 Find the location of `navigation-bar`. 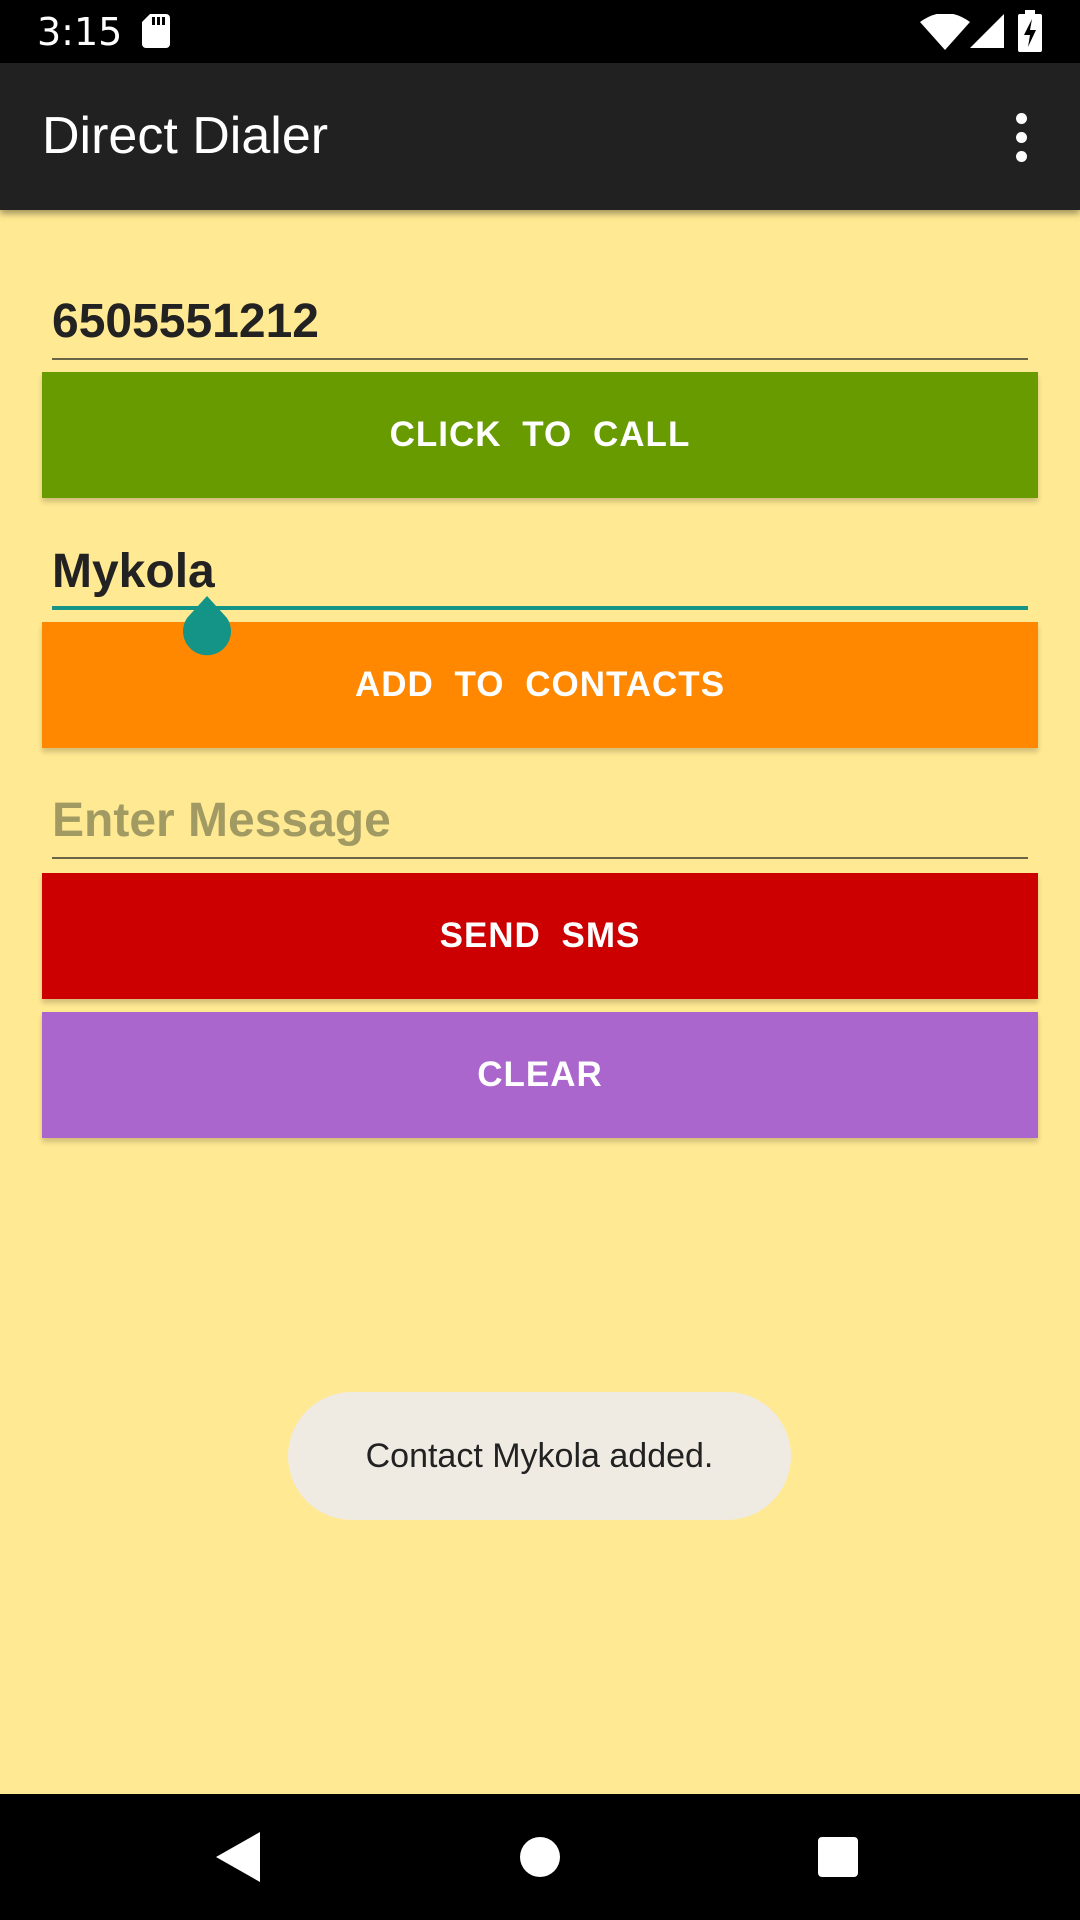

navigation-bar is located at coordinates (540, 1857).